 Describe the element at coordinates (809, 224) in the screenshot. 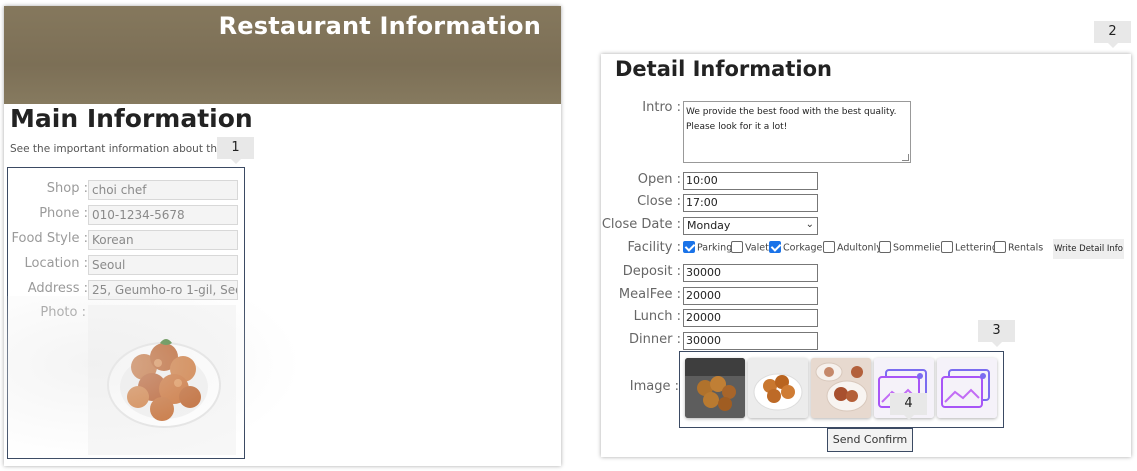

I see `chevron-down-icon: ⌄` at that location.